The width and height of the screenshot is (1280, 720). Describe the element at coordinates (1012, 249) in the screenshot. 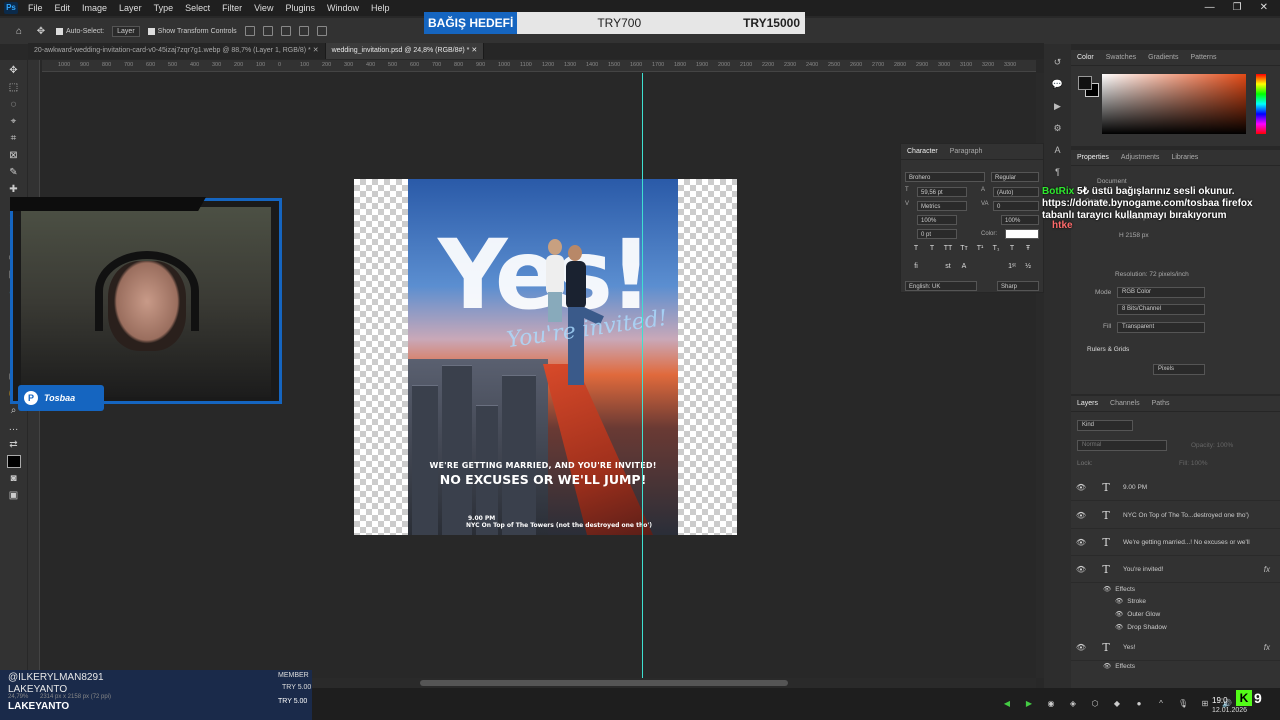

I see `underline-icon: T` at that location.